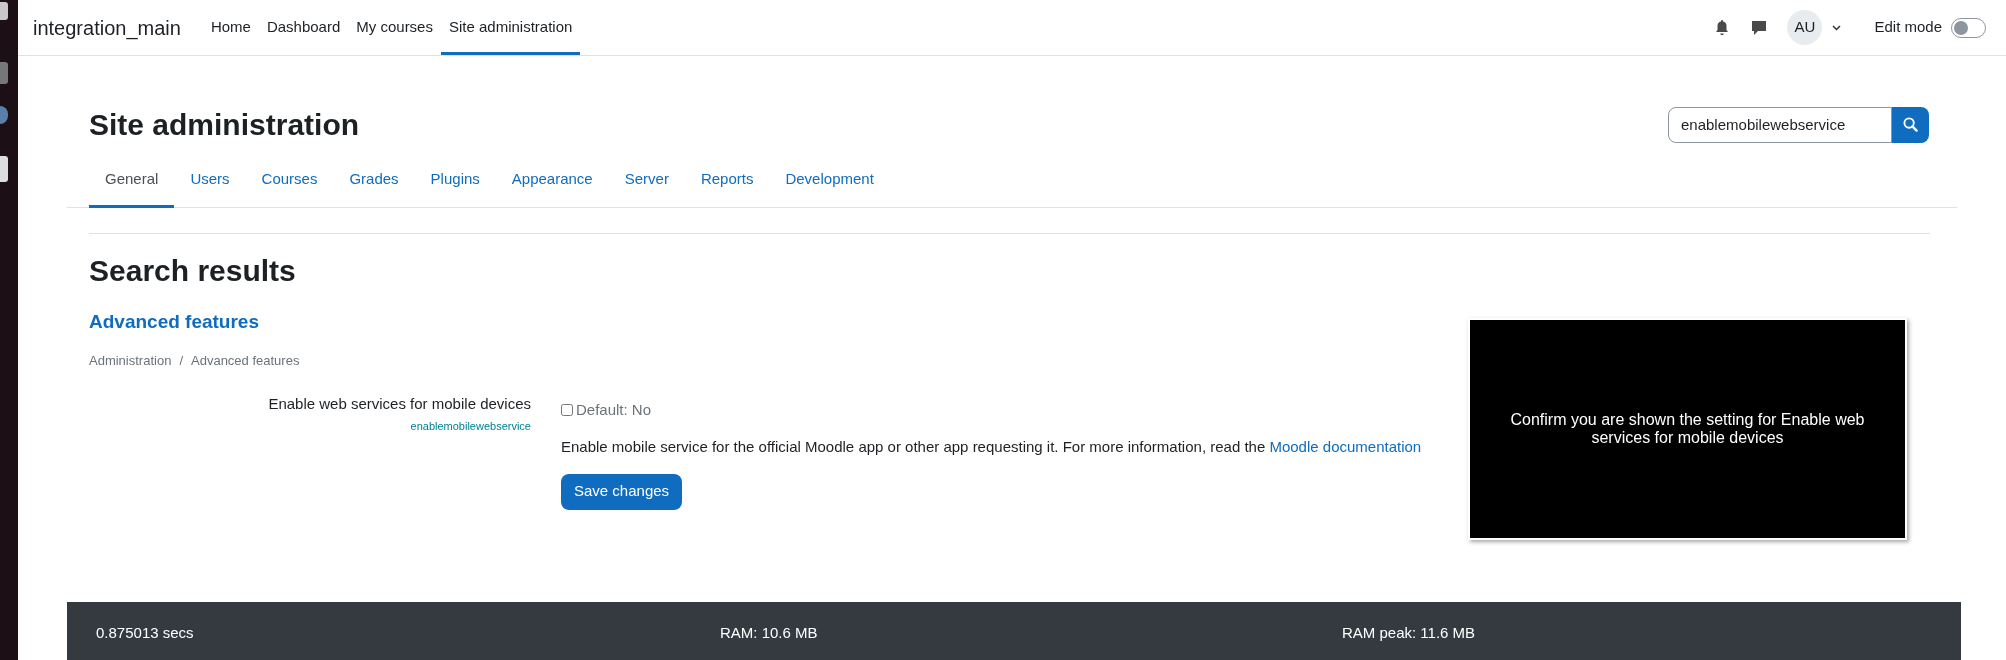 This screenshot has height=660, width=2006. Describe the element at coordinates (614, 409) in the screenshot. I see `default-value: Default: No` at that location.